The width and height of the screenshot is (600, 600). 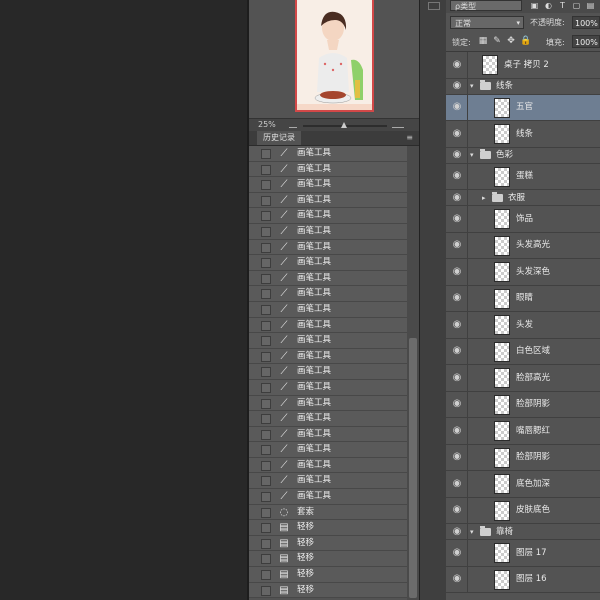 What do you see at coordinates (523, 176) in the screenshot?
I see `layer-row: ◉ 蛋糕` at bounding box center [523, 176].